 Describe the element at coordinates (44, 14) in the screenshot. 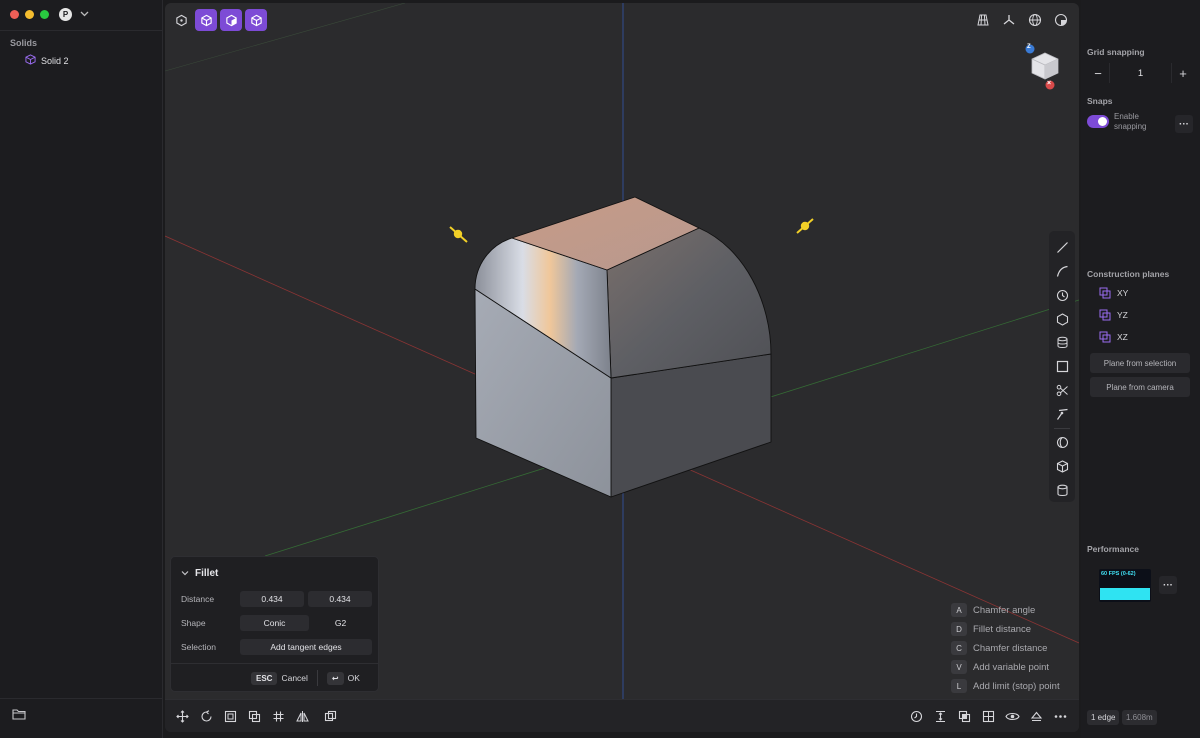

I see `maximize-window-button` at that location.